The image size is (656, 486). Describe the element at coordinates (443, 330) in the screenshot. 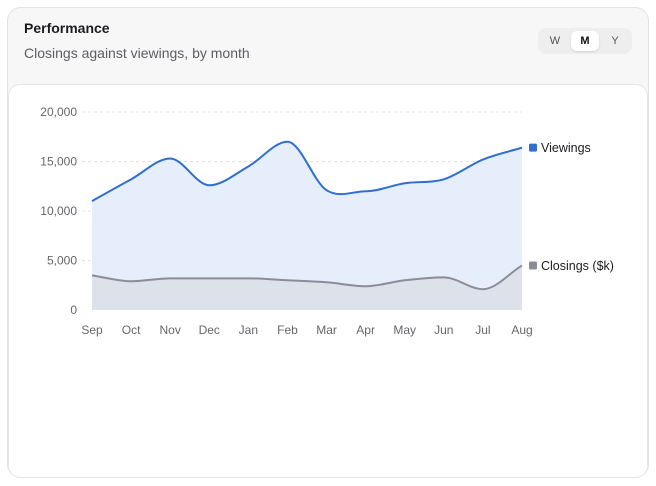

I see `x-tick-label: Jun` at that location.